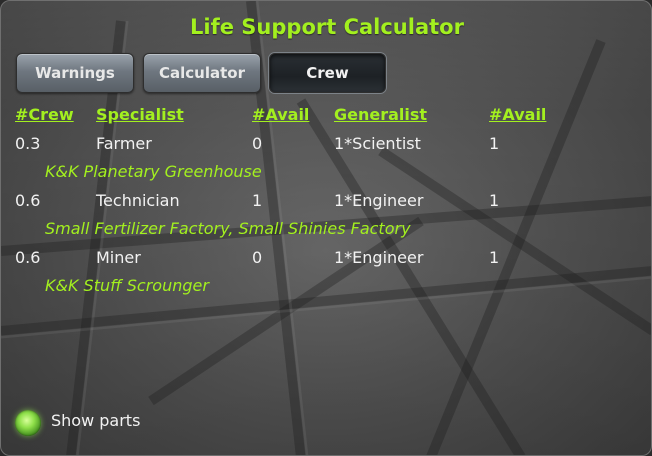  I want to click on tab-warnings: Warnings, so click(75, 73).